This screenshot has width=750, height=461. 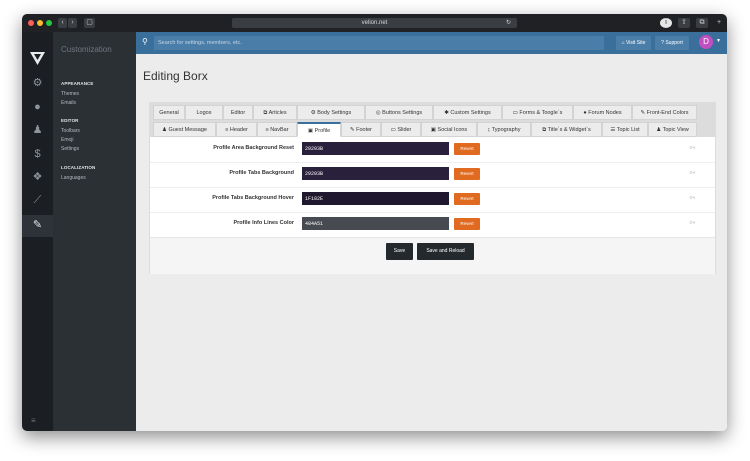 What do you see at coordinates (452, 130) in the screenshot?
I see `tab-label: Social Icons` at bounding box center [452, 130].